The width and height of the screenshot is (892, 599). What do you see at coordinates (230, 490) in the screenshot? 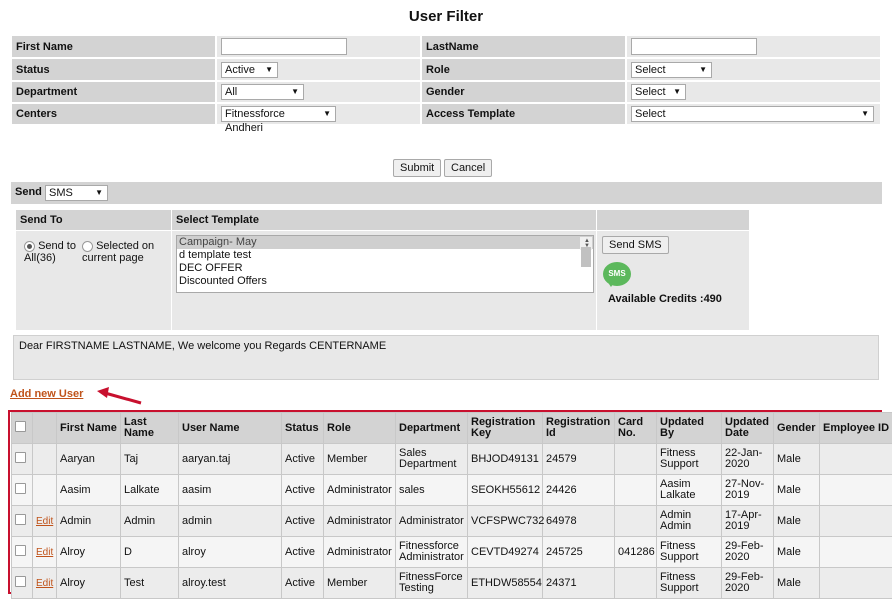
I see `user-name-cell: aasim` at bounding box center [230, 490].